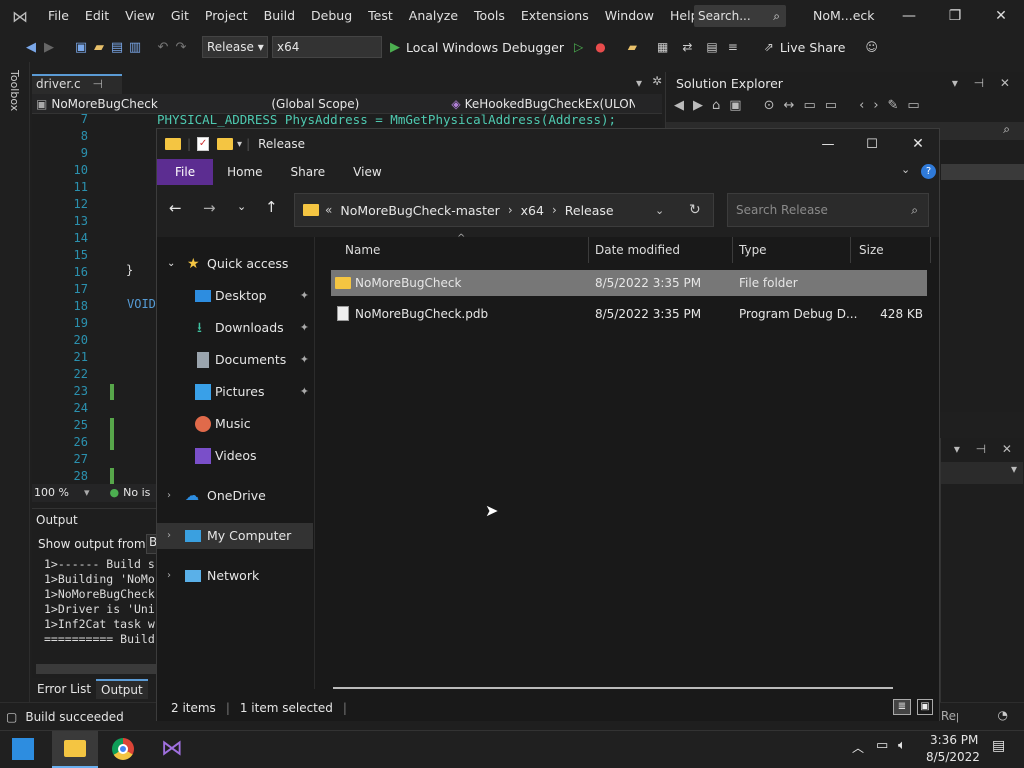  What do you see at coordinates (185, 172) in the screenshot?
I see `ribbon-tab-file: File` at bounding box center [185, 172].